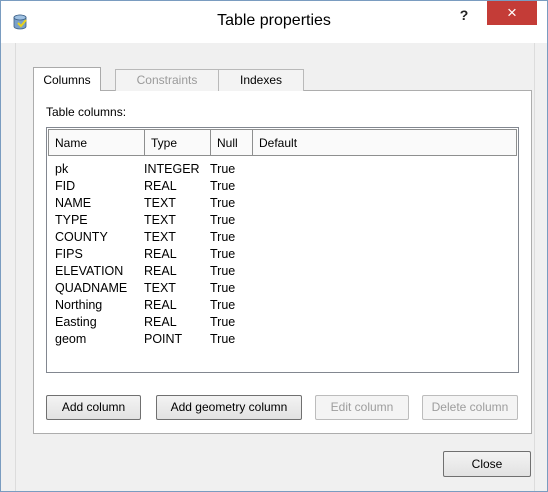 The image size is (548, 492). Describe the element at coordinates (229, 407) in the screenshot. I see `add-geometry-column-button: Add geometry column` at that location.